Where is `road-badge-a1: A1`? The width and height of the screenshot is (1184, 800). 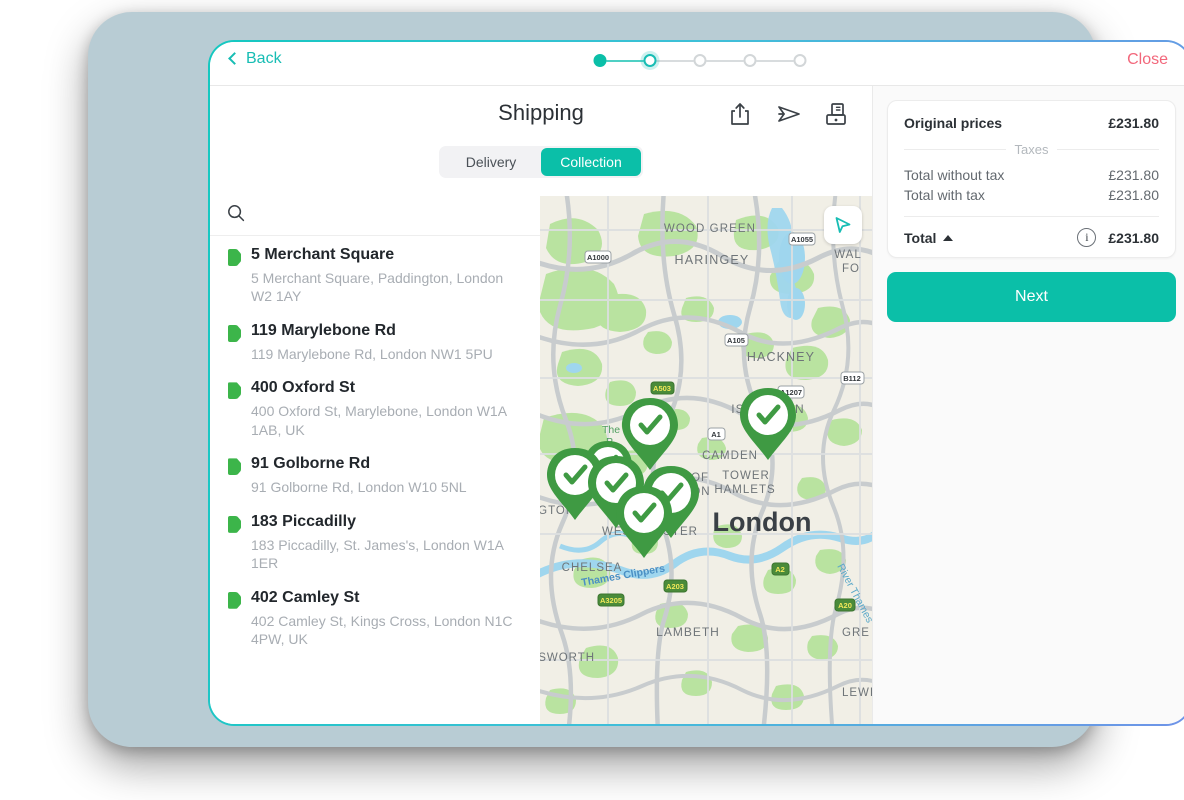
road-badge-a1: A1 is located at coordinates (716, 434).